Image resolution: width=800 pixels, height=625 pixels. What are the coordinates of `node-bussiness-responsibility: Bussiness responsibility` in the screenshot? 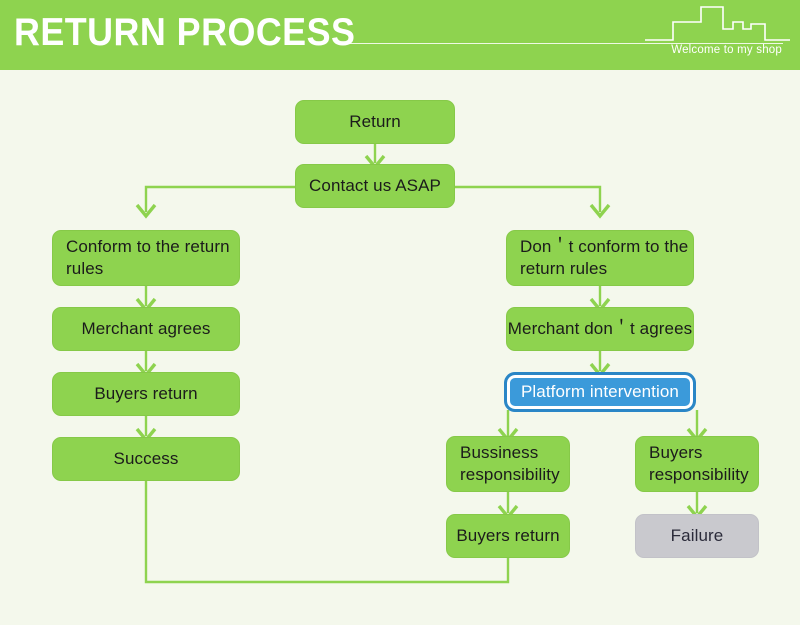 It's located at (508, 464).